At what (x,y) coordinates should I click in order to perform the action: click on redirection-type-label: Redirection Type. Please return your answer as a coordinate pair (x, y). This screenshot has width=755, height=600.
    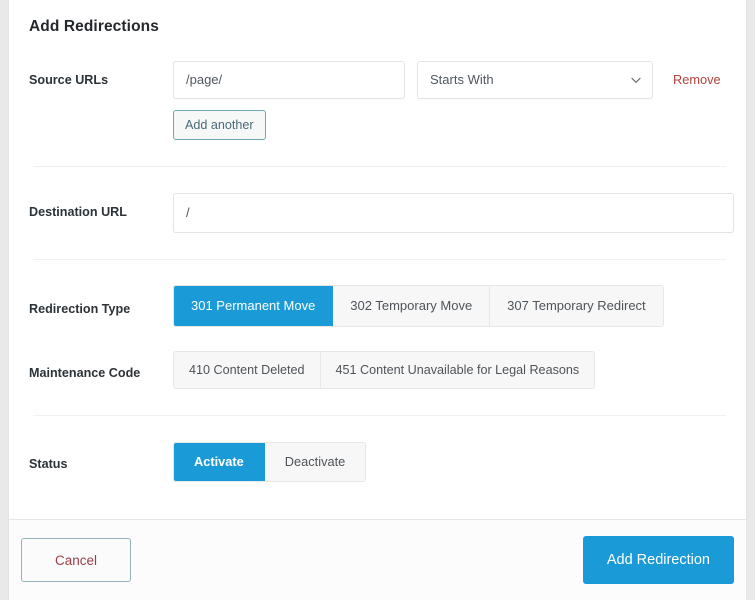
    Looking at the image, I should click on (80, 308).